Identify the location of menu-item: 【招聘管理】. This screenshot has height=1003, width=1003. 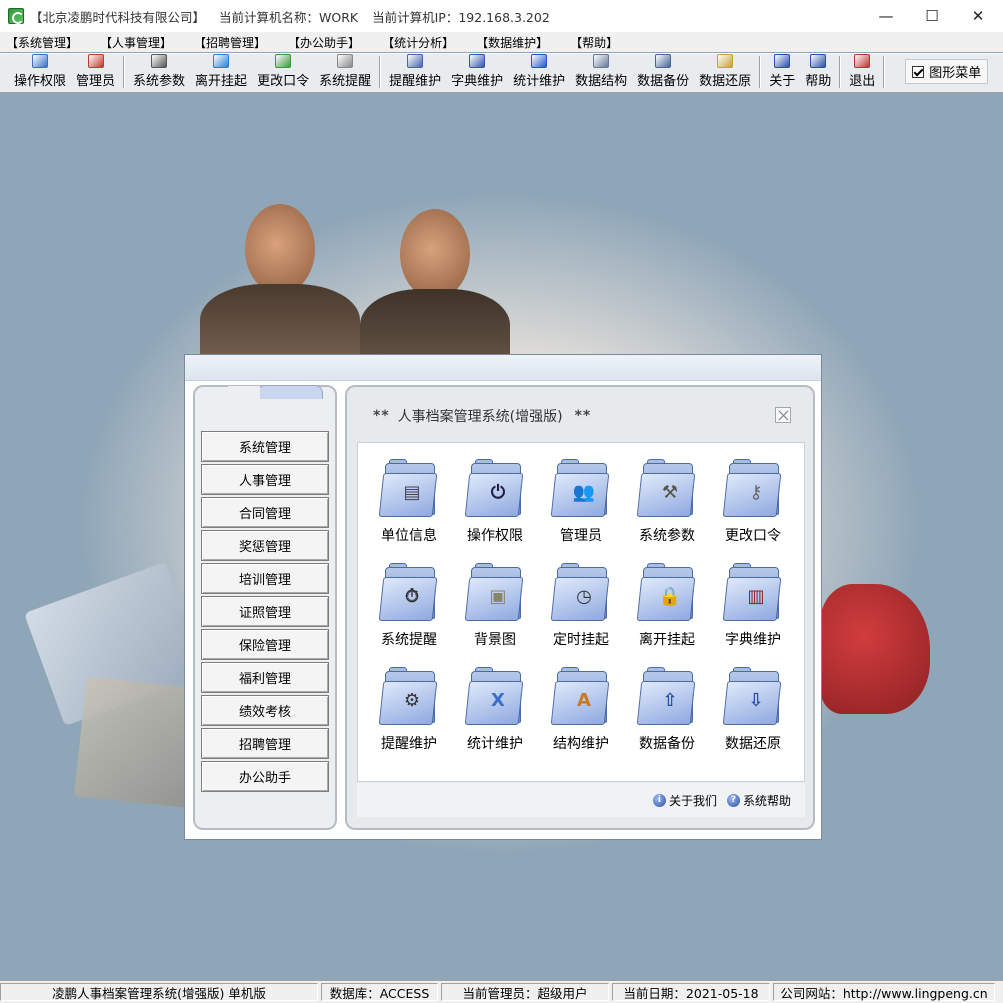
(230, 42).